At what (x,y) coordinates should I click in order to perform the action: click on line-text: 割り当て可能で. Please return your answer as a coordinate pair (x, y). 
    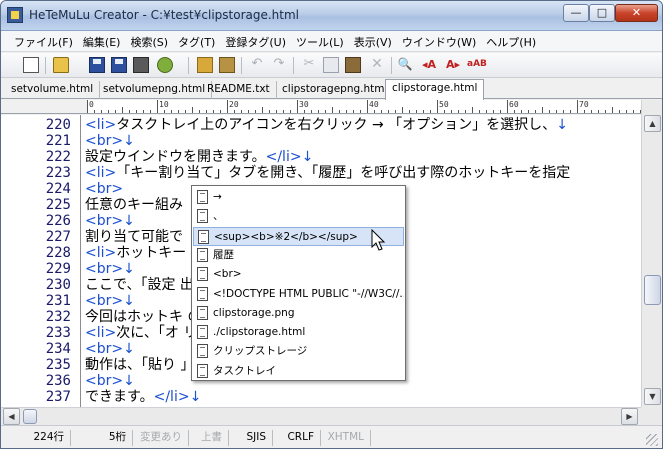
    Looking at the image, I should click on (134, 237).